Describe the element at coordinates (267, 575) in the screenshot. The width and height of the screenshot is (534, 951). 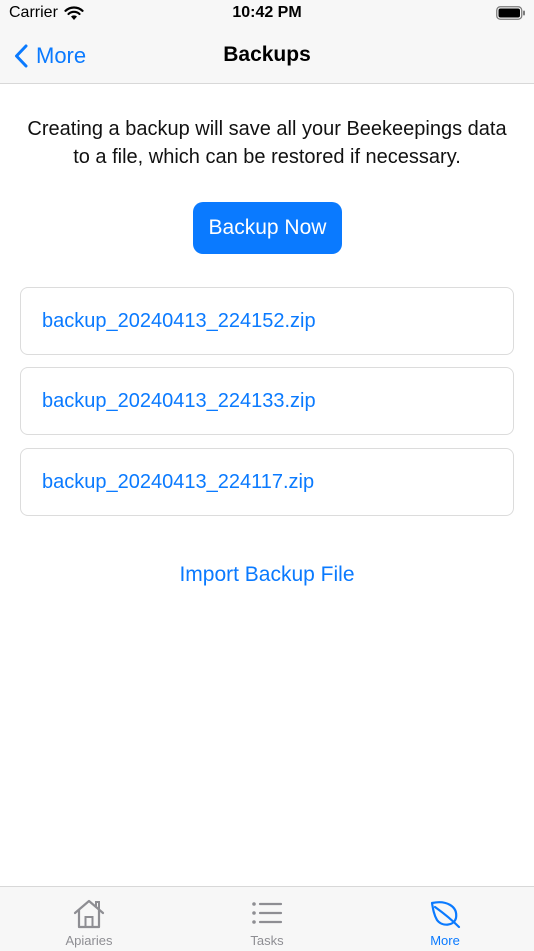
I see `import-backup-file-link: Import Backup File` at that location.